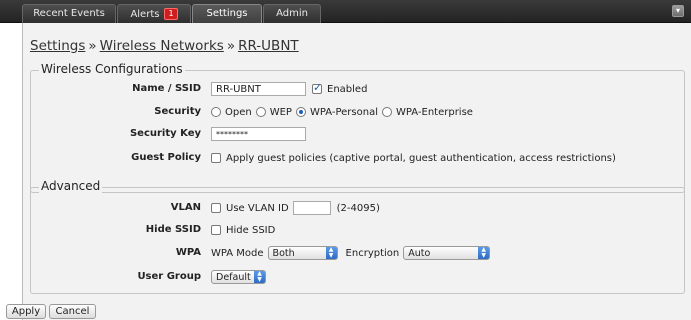 This screenshot has height=320, width=691. I want to click on wpa-mode-label: WPA Mode, so click(237, 253).